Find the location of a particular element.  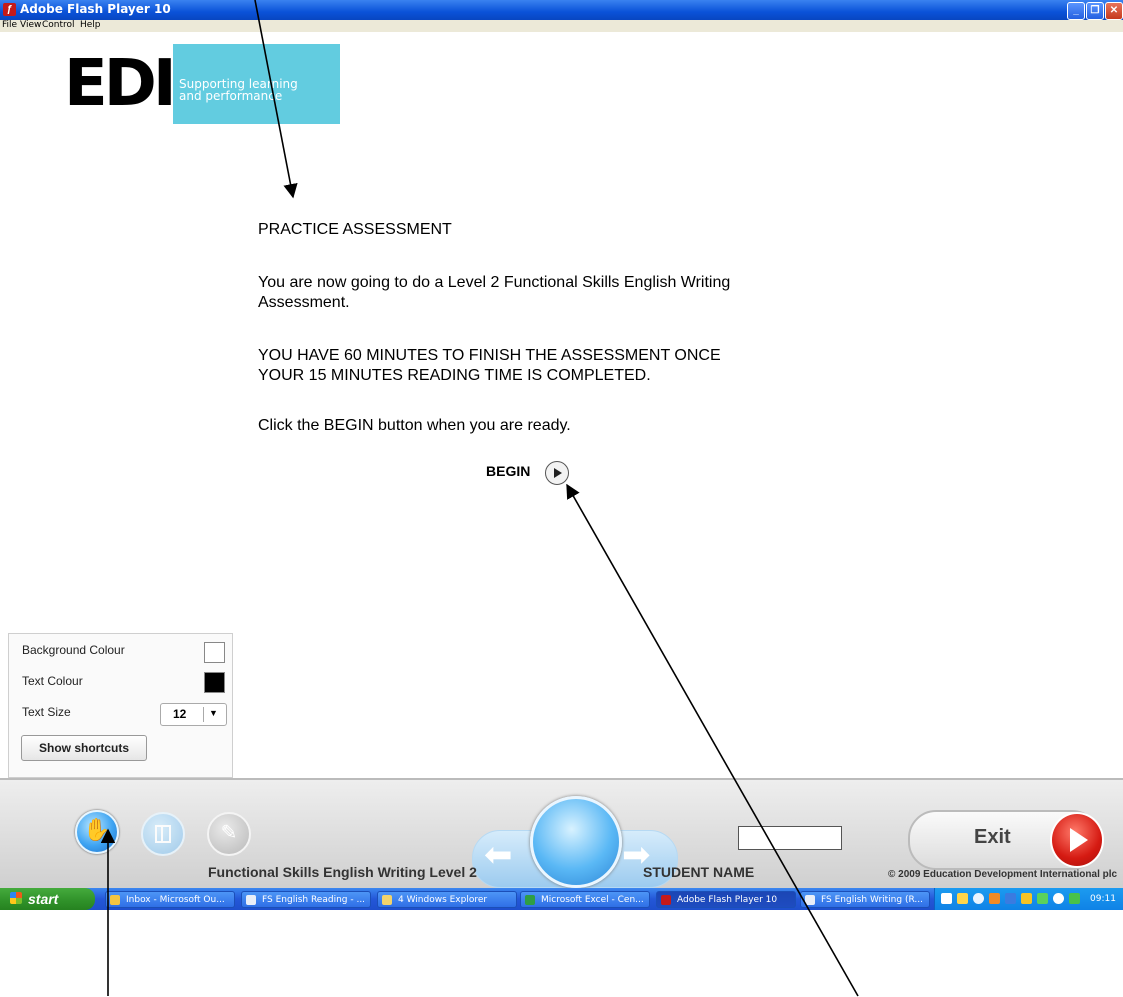

student-name-input is located at coordinates (790, 838).